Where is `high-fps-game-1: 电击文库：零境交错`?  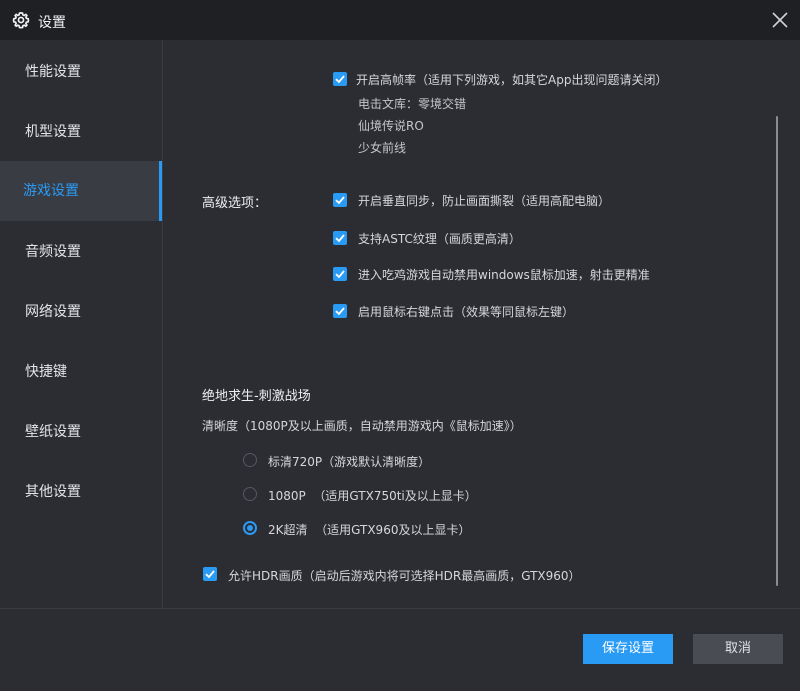
high-fps-game-1: 电击文库：零境交错 is located at coordinates (412, 104).